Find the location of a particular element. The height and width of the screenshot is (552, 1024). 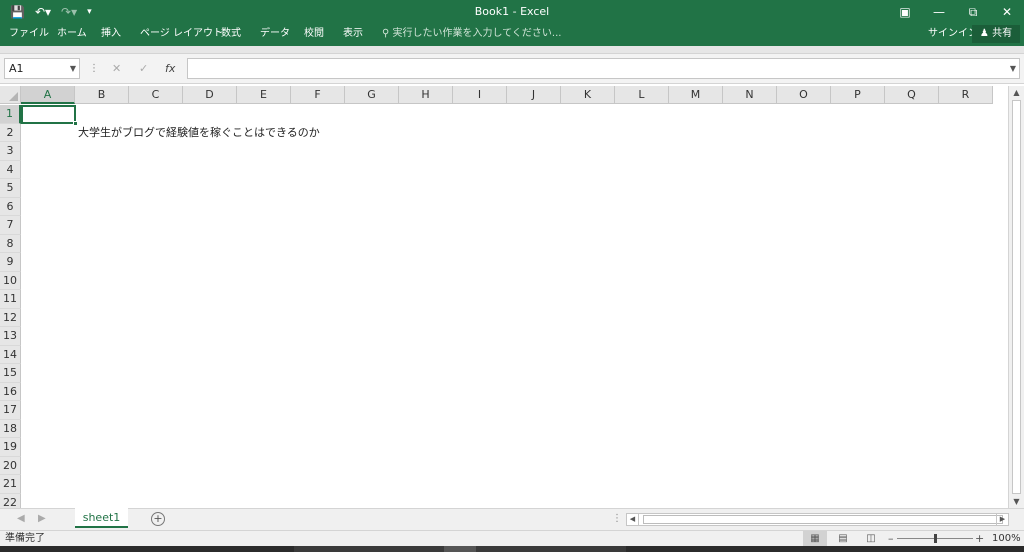

normal-view-icon: ▦ is located at coordinates (815, 538).